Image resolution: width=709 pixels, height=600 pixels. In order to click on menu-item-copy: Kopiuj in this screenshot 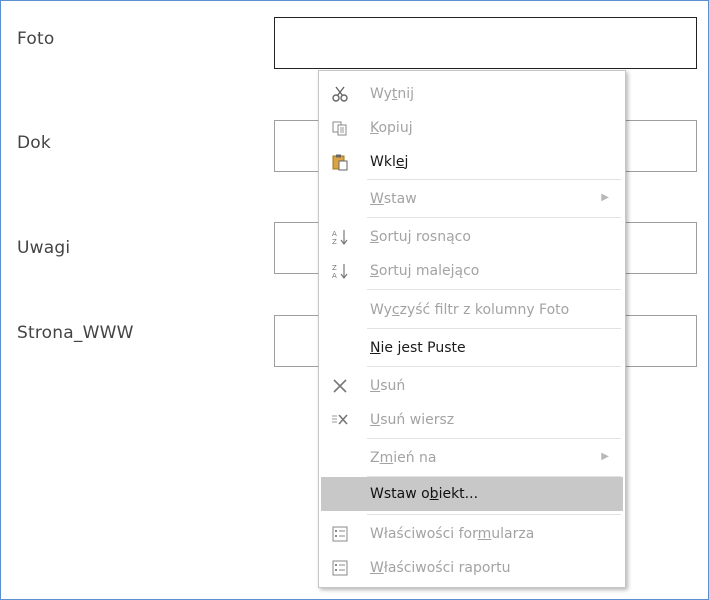, I will do `click(472, 128)`.